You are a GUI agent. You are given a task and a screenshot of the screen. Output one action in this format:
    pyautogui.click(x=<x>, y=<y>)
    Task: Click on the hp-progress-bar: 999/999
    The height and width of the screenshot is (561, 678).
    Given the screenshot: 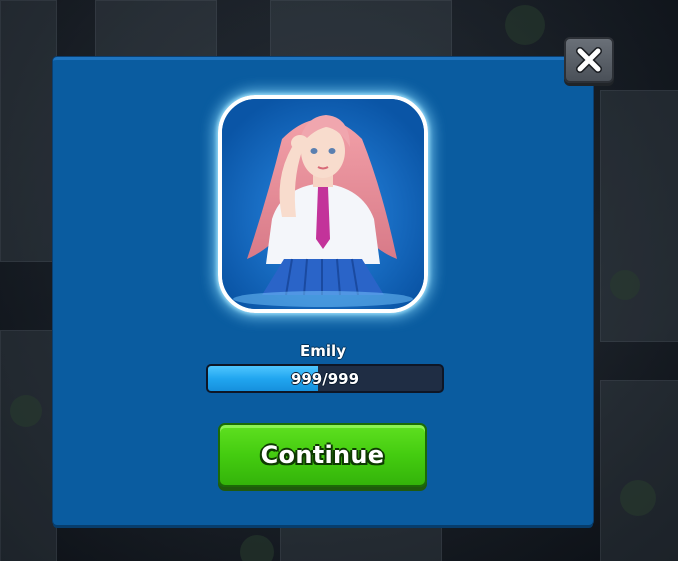 What is the action you would take?
    pyautogui.click(x=325, y=378)
    